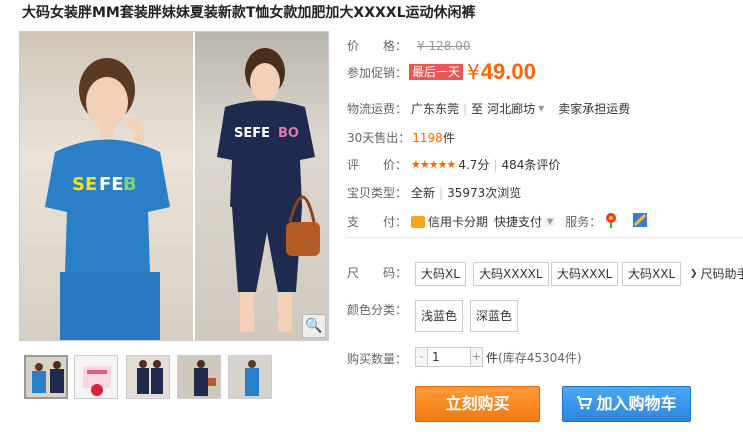  I want to click on shipping-from: 广东东莞, so click(435, 109).